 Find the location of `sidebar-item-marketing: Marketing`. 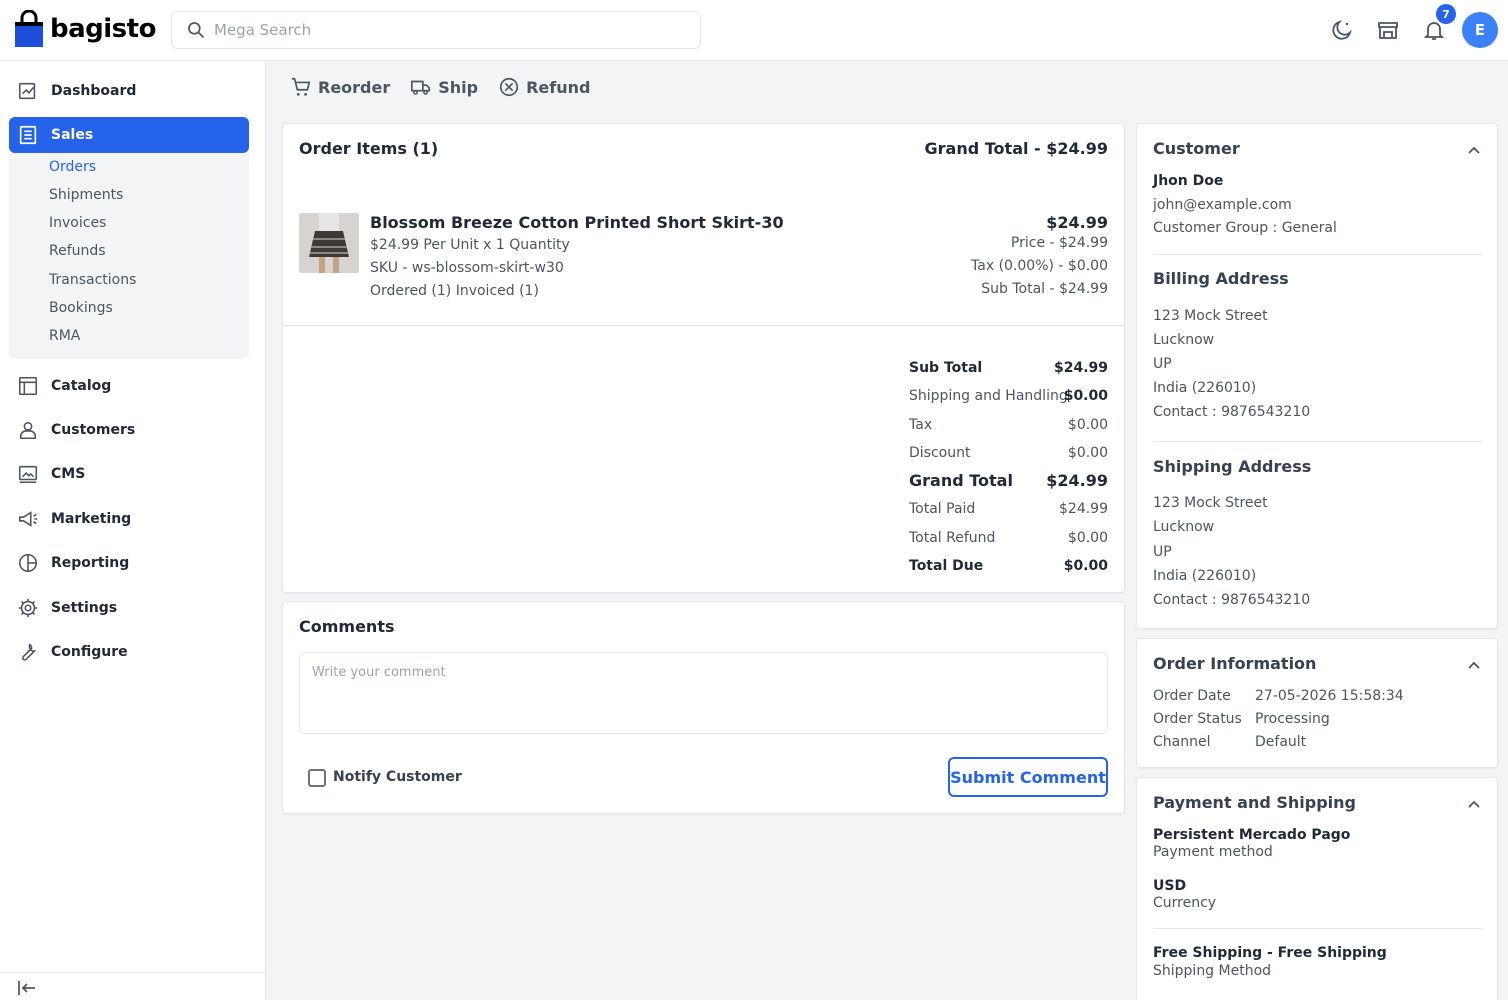

sidebar-item-marketing: Marketing is located at coordinates (129, 519).